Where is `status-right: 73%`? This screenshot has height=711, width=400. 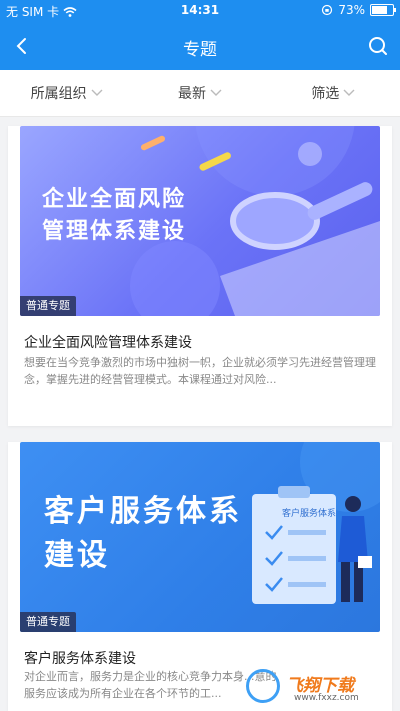 status-right: 73% is located at coordinates (358, 10).